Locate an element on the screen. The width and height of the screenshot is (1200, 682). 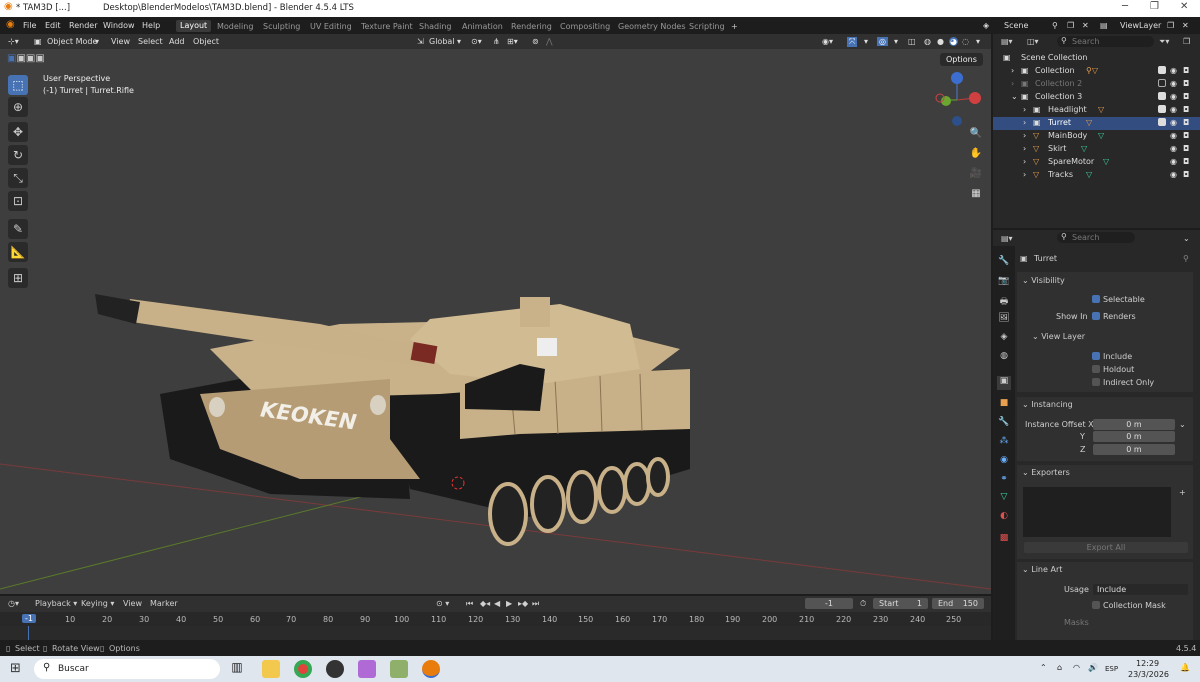
select-box-tool-icon: ⬚ is located at coordinates (18, 85).